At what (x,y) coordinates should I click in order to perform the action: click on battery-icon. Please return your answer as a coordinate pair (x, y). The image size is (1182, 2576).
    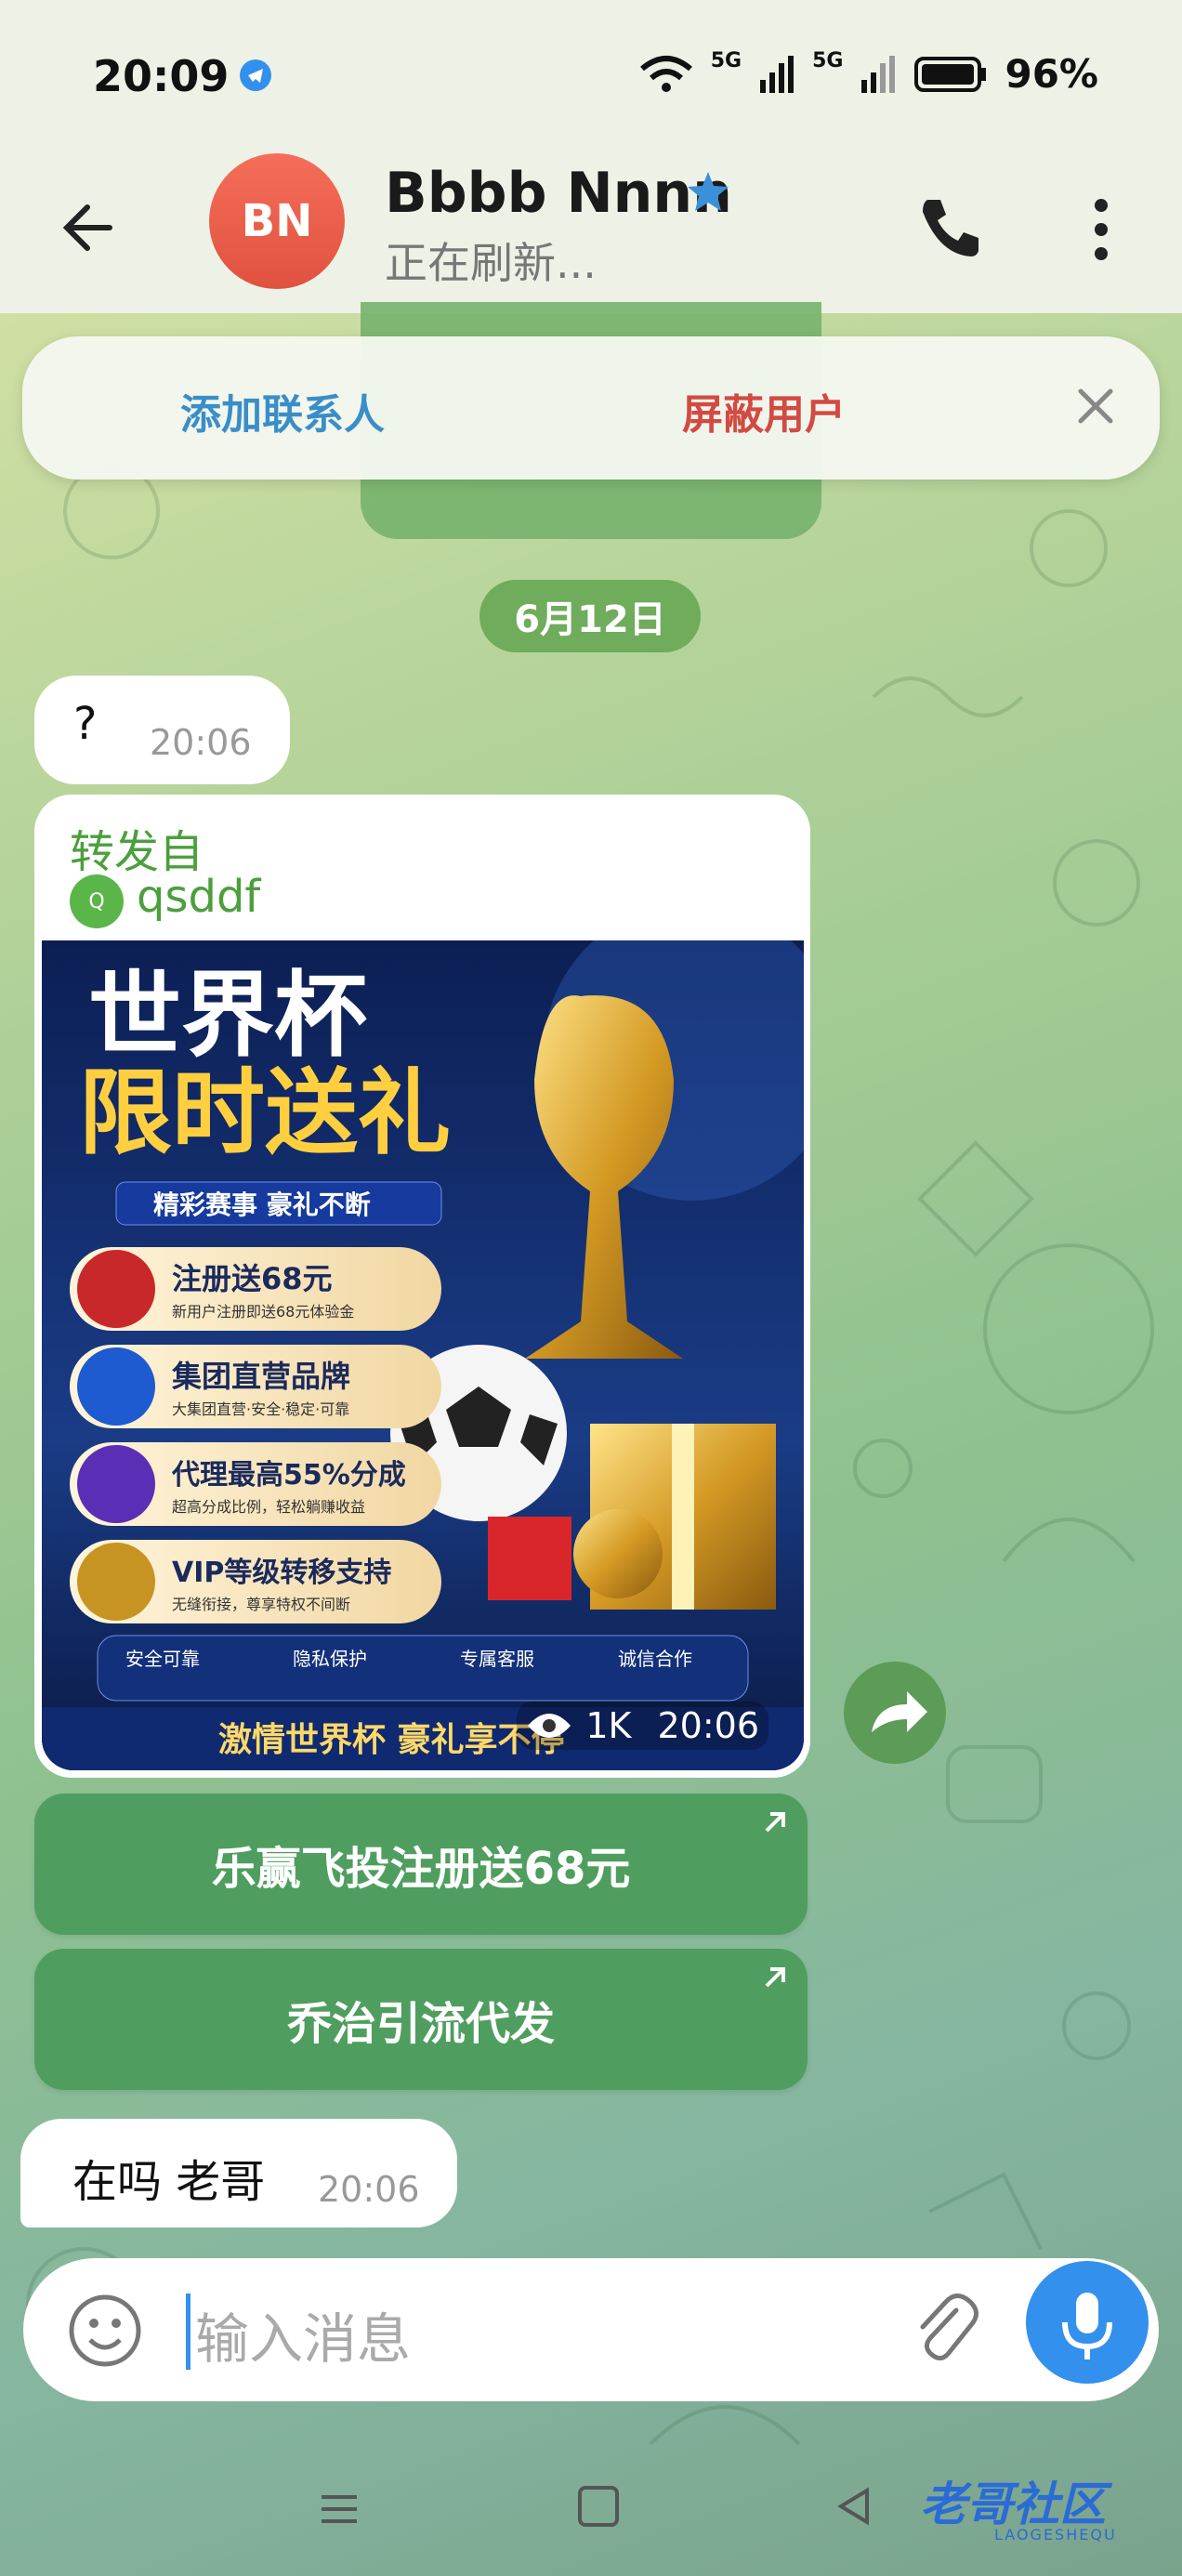
    Looking at the image, I should click on (950, 74).